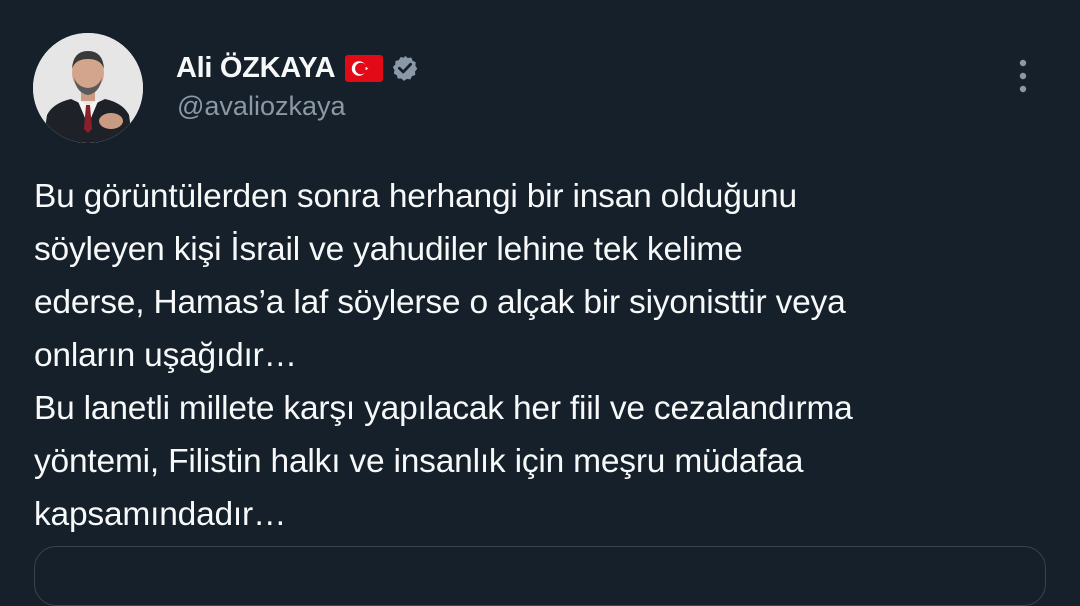 This screenshot has height=606, width=1080. I want to click on turkey-flag-icon, so click(364, 68).